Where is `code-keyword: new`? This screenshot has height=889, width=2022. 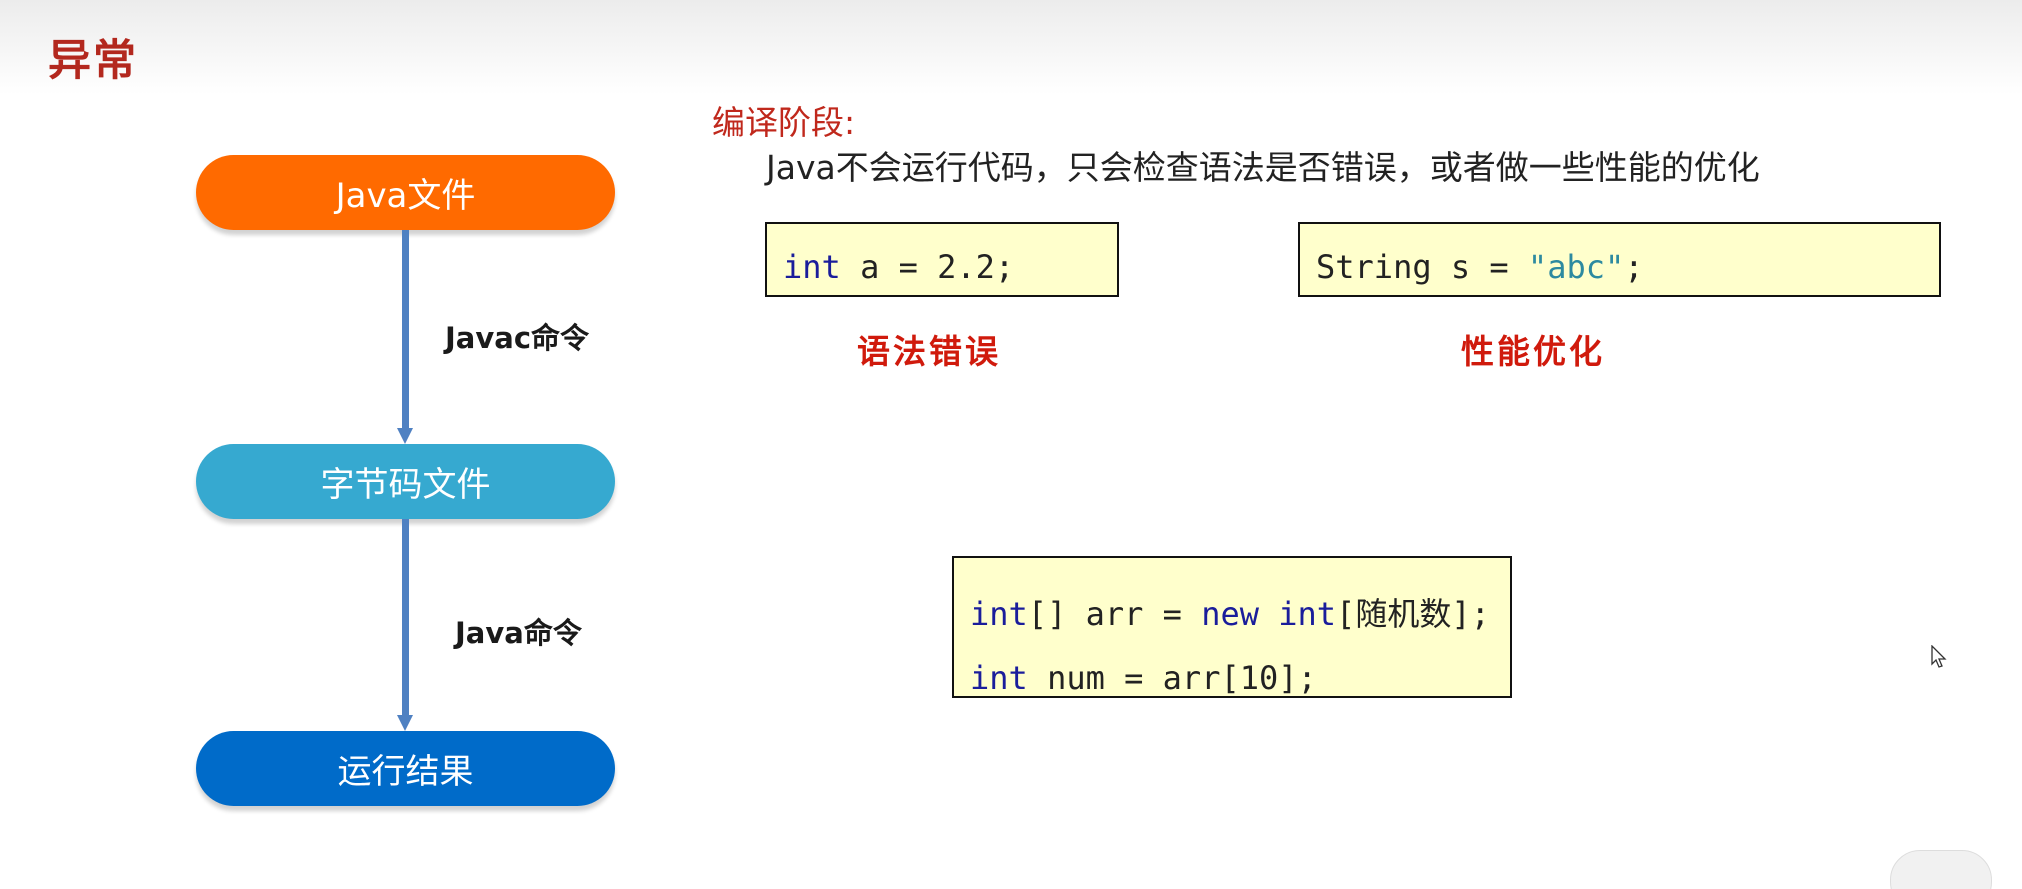 code-keyword: new is located at coordinates (1230, 614).